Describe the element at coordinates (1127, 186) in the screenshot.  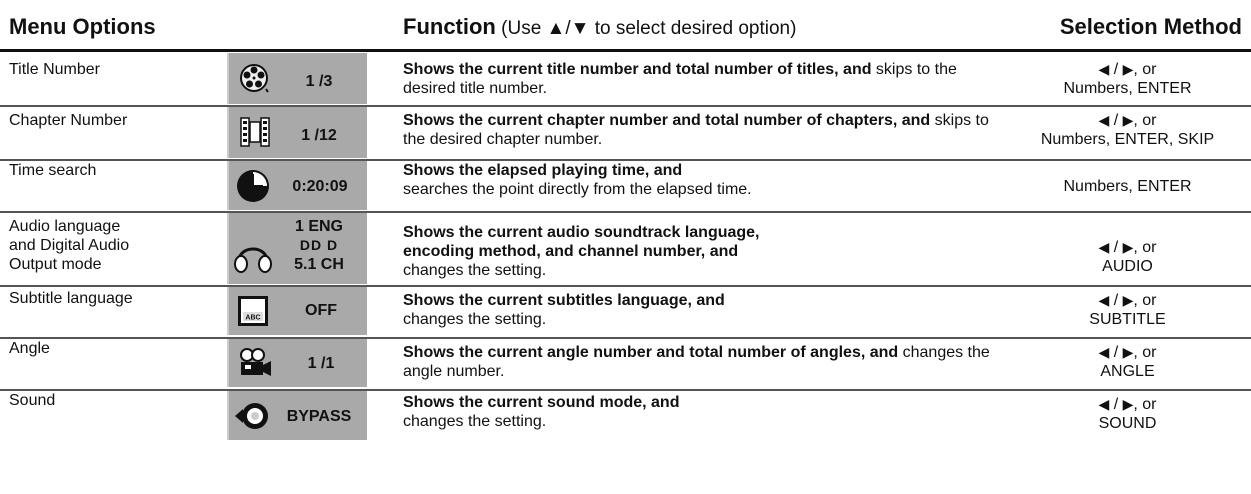
I see `selection-time-search: Numbers, ENTER` at that location.